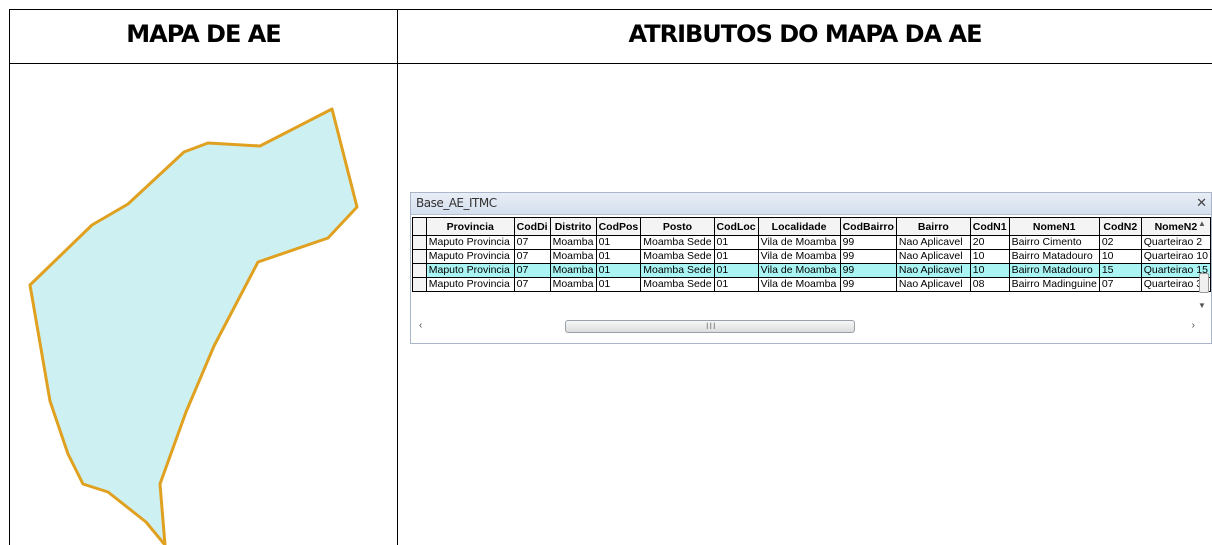  I want to click on column-divider, so click(397, 277).